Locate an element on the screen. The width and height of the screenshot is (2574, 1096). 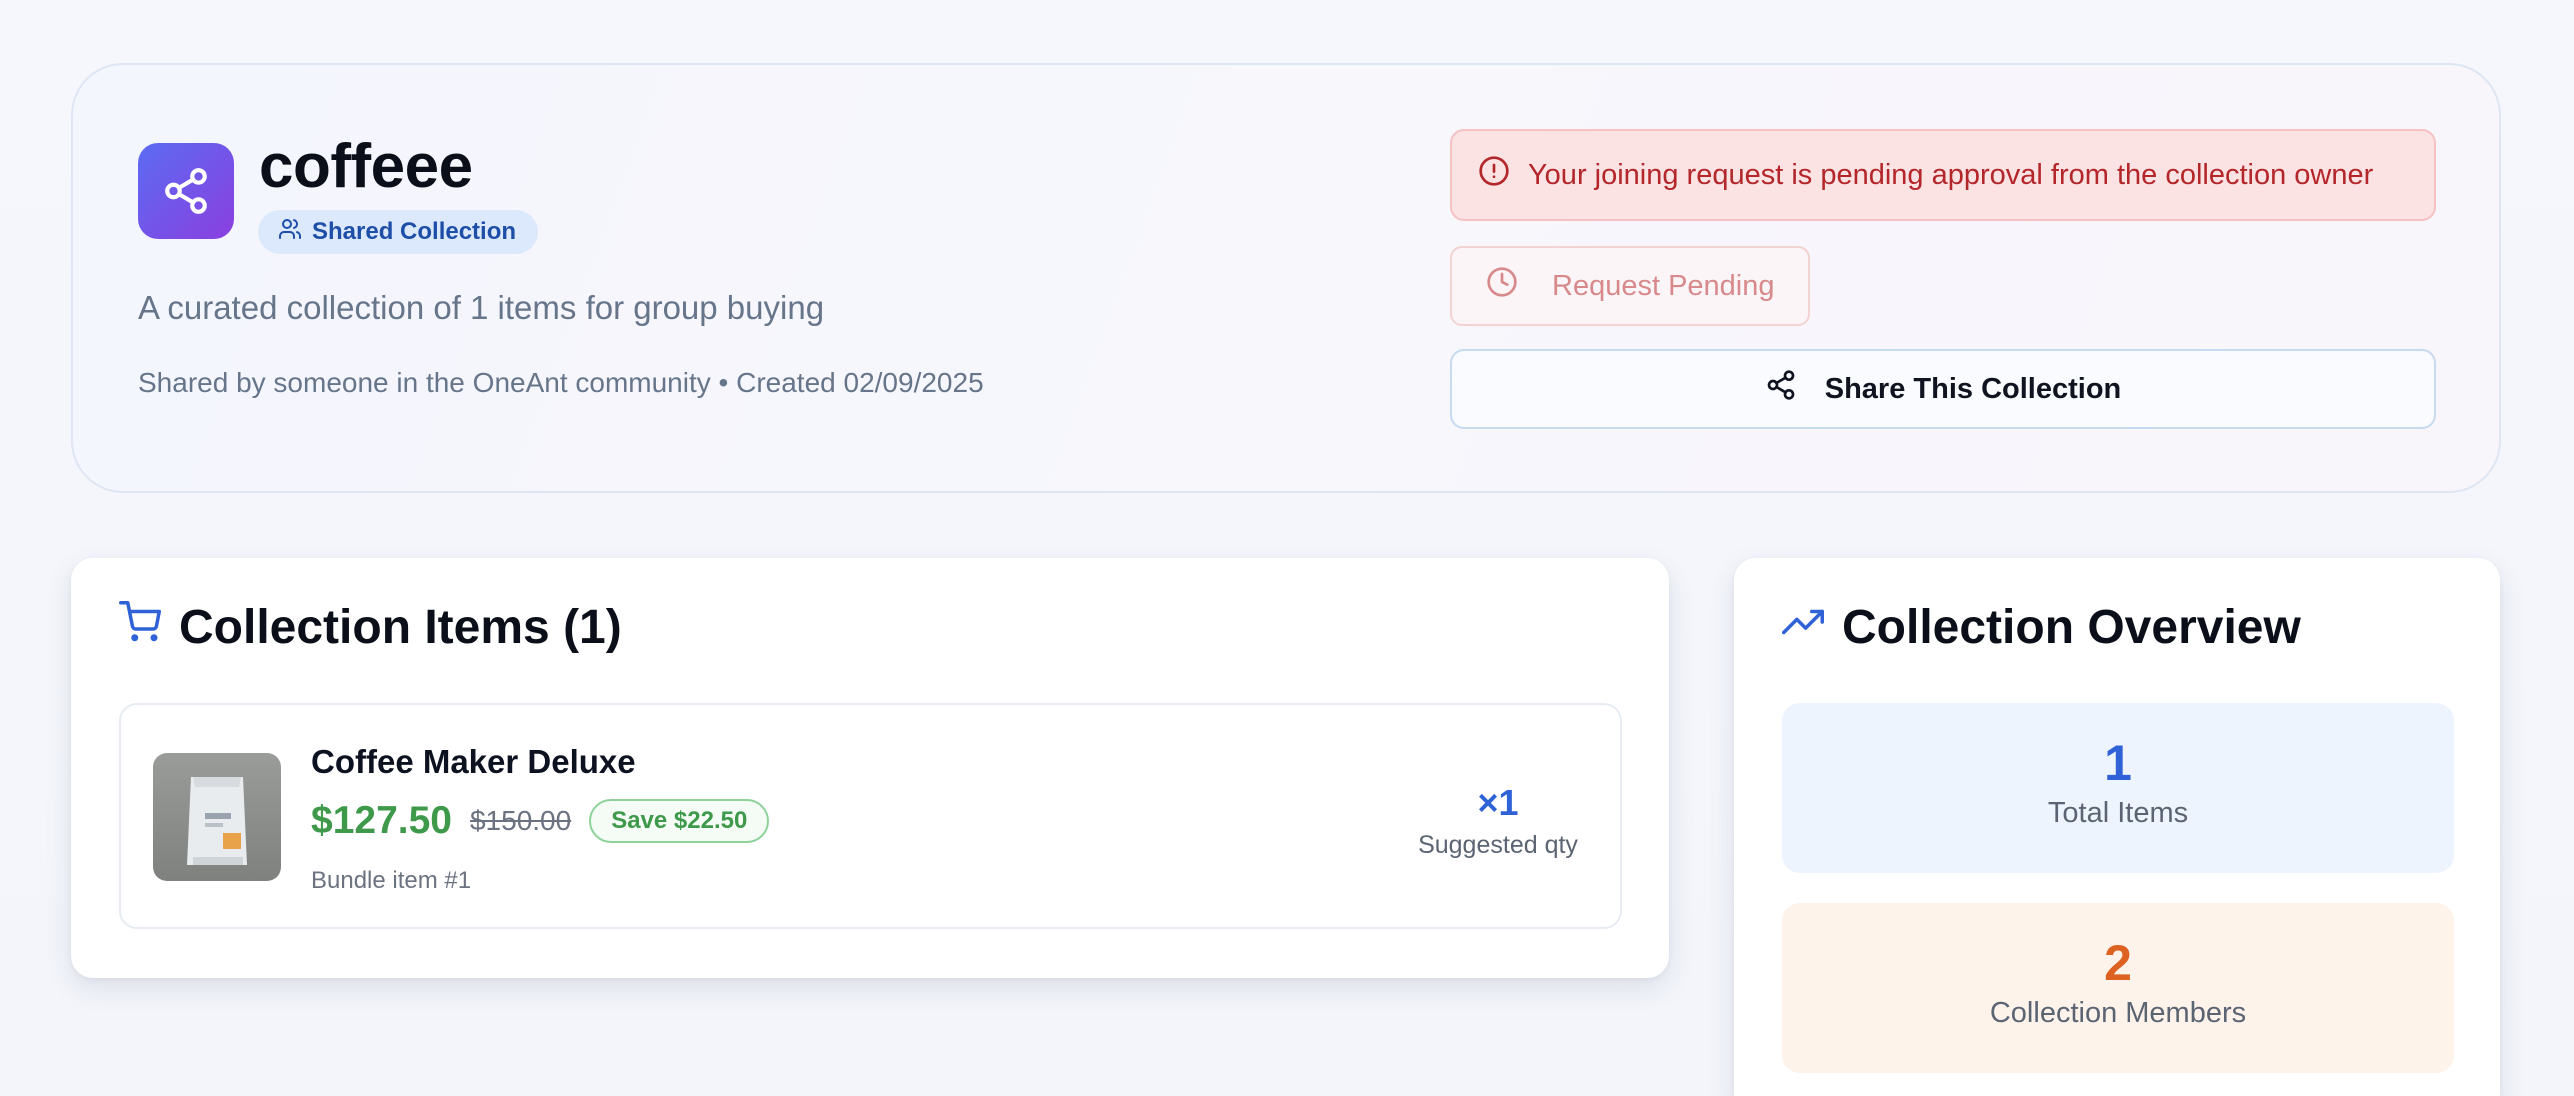
total-items-value: 1 is located at coordinates (2118, 763).